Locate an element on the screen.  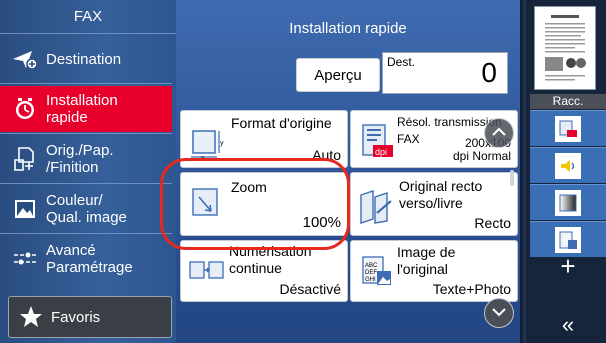
sidebar-item-label: Destination is located at coordinates (84, 59).